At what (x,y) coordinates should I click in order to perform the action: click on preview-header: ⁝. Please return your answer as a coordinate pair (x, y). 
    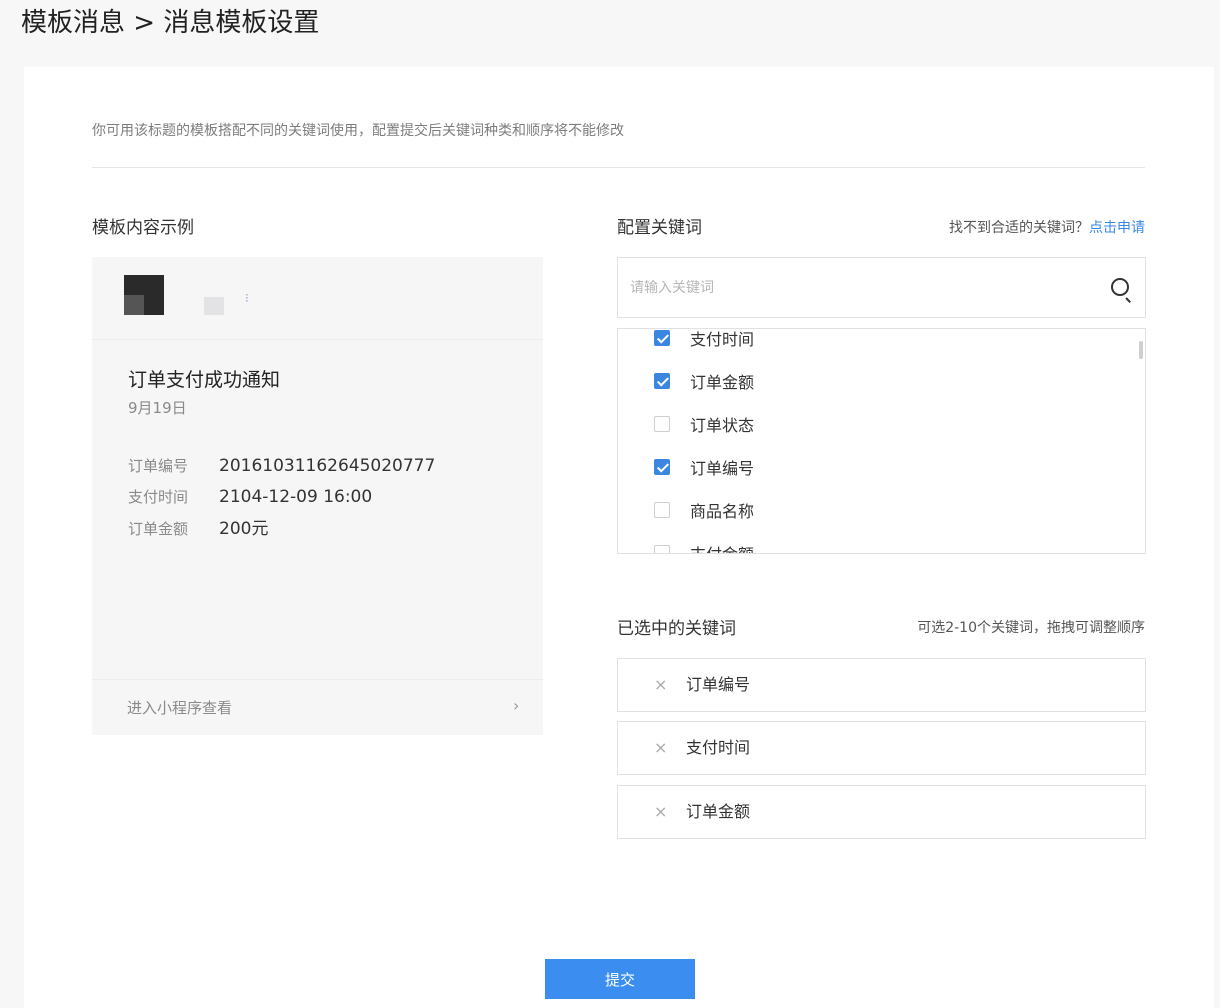
    Looking at the image, I should click on (317, 298).